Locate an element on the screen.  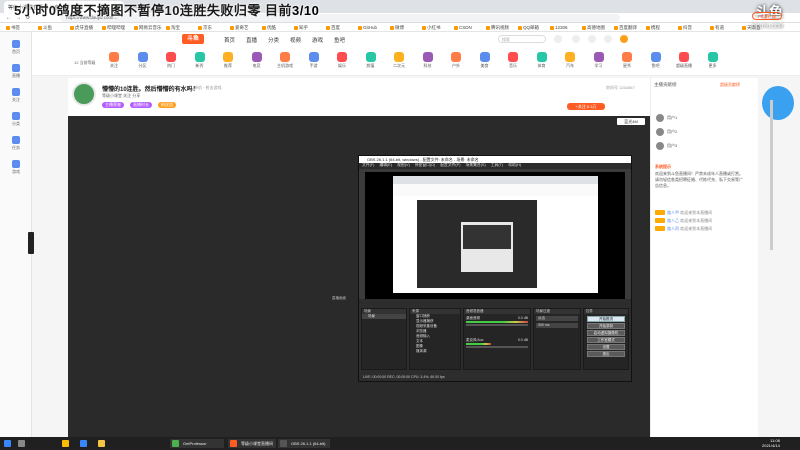
bookmark-item: QQ邮箱 is located at coordinates (528, 28).